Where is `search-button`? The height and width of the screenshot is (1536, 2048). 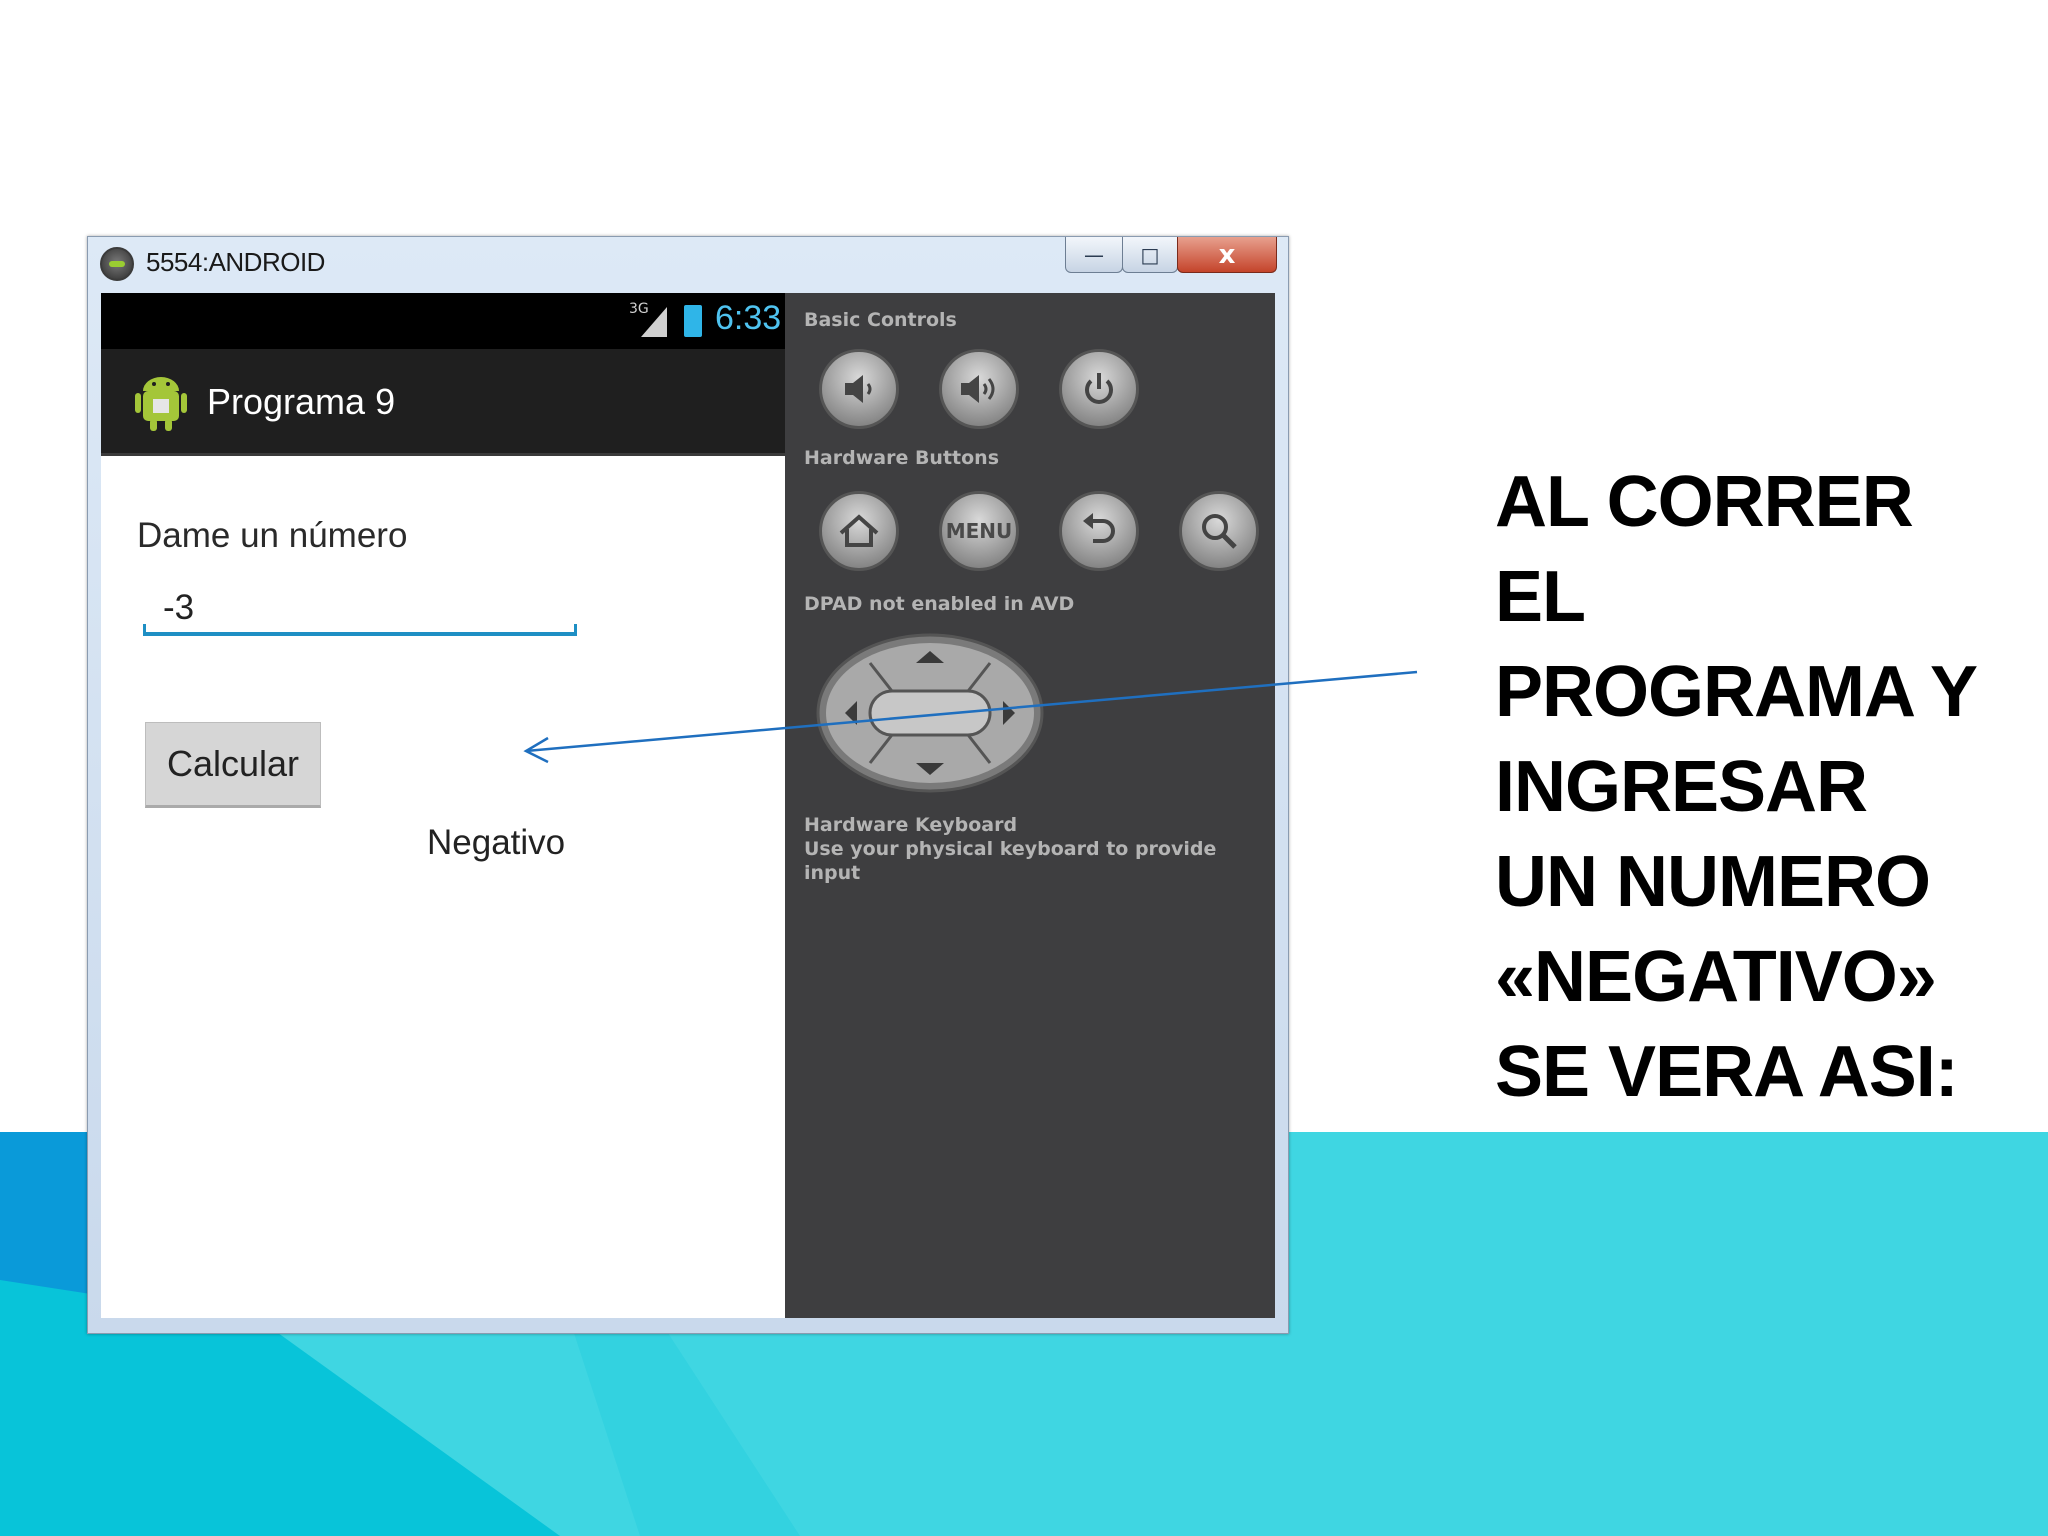 search-button is located at coordinates (1219, 531).